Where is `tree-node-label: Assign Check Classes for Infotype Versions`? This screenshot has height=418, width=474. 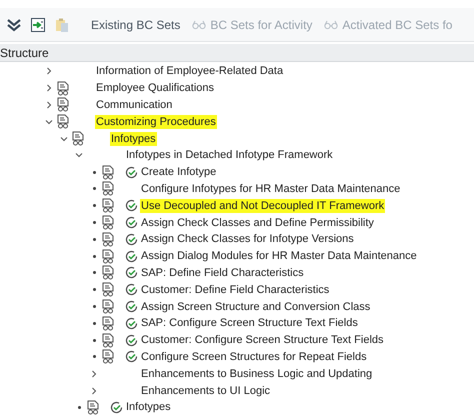 tree-node-label: Assign Check Classes for Infotype Versions is located at coordinates (247, 239).